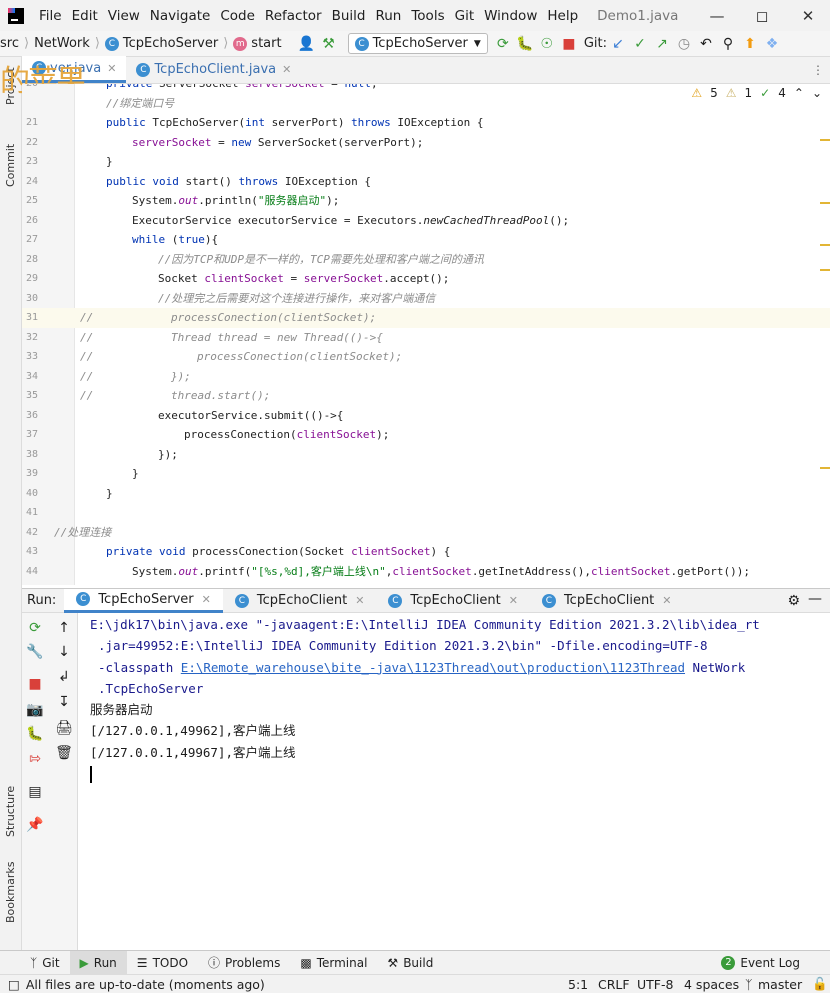  What do you see at coordinates (35, 792) in the screenshot?
I see `layout-icon: ▤` at bounding box center [35, 792].